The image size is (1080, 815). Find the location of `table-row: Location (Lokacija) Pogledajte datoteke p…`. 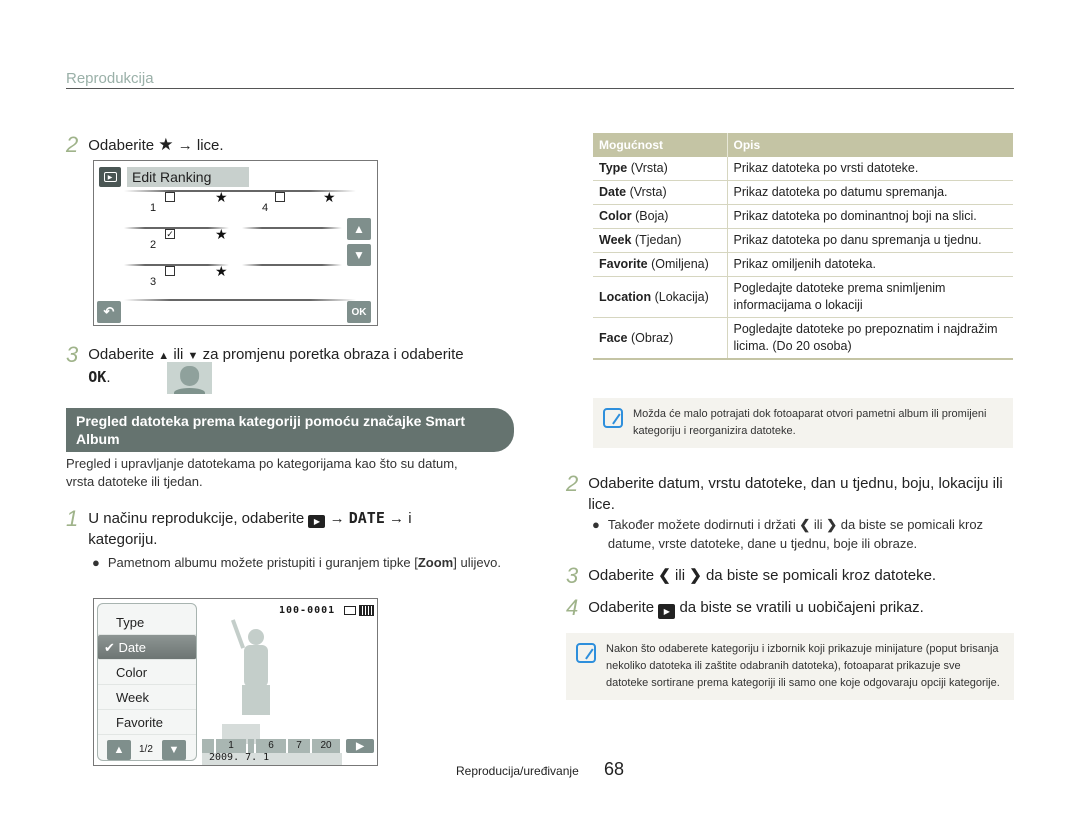

table-row: Location (Lokacija) Pogledajte datoteke p… is located at coordinates (803, 297).